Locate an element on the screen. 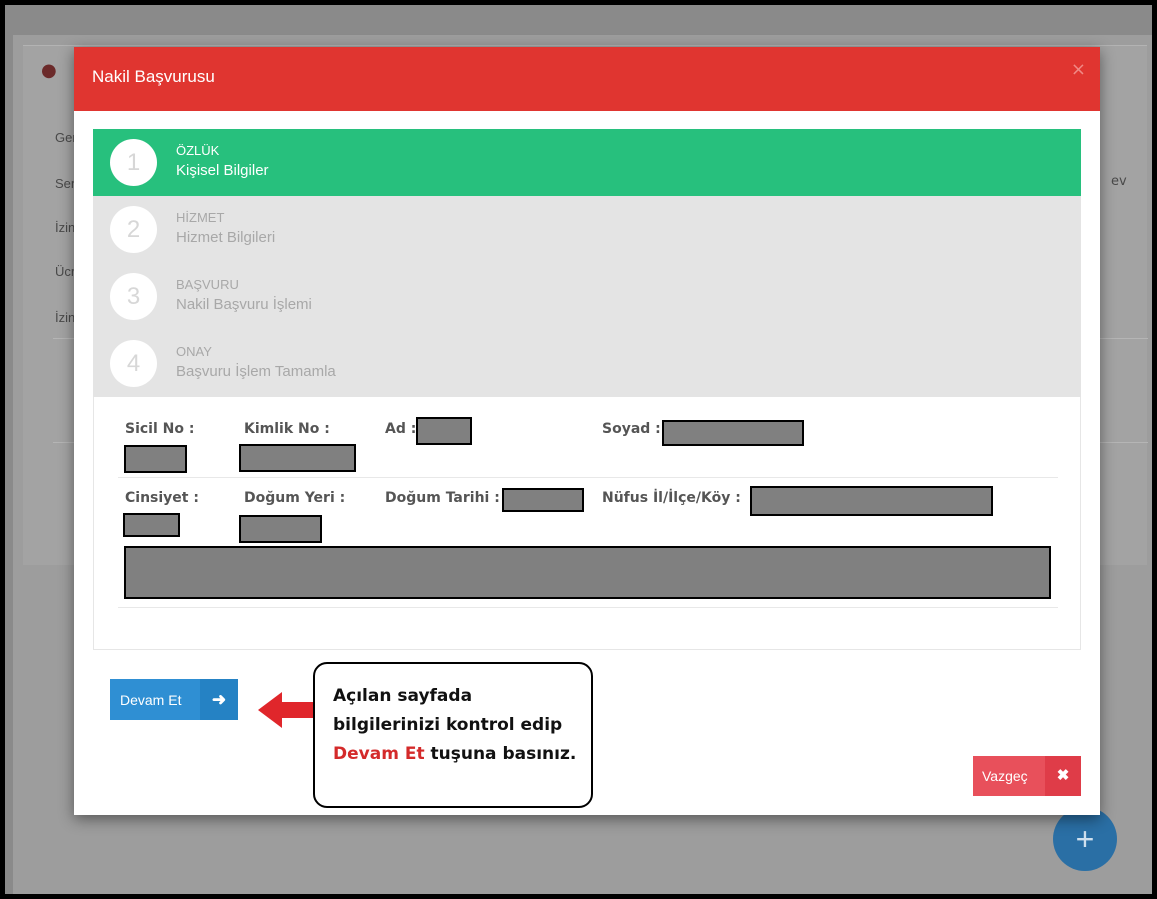  devam-et-button: Devam Et ➜ is located at coordinates (174, 699).